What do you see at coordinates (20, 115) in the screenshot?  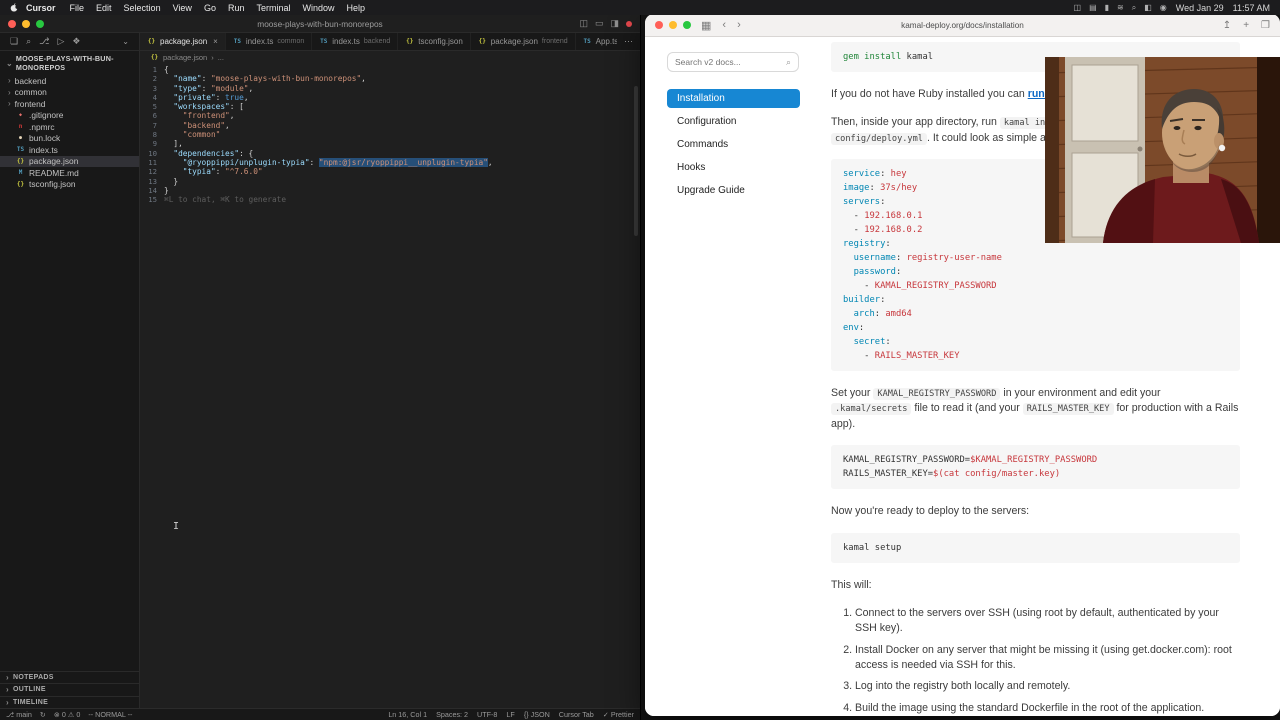 I see `file-type-icon: ◆` at bounding box center [20, 115].